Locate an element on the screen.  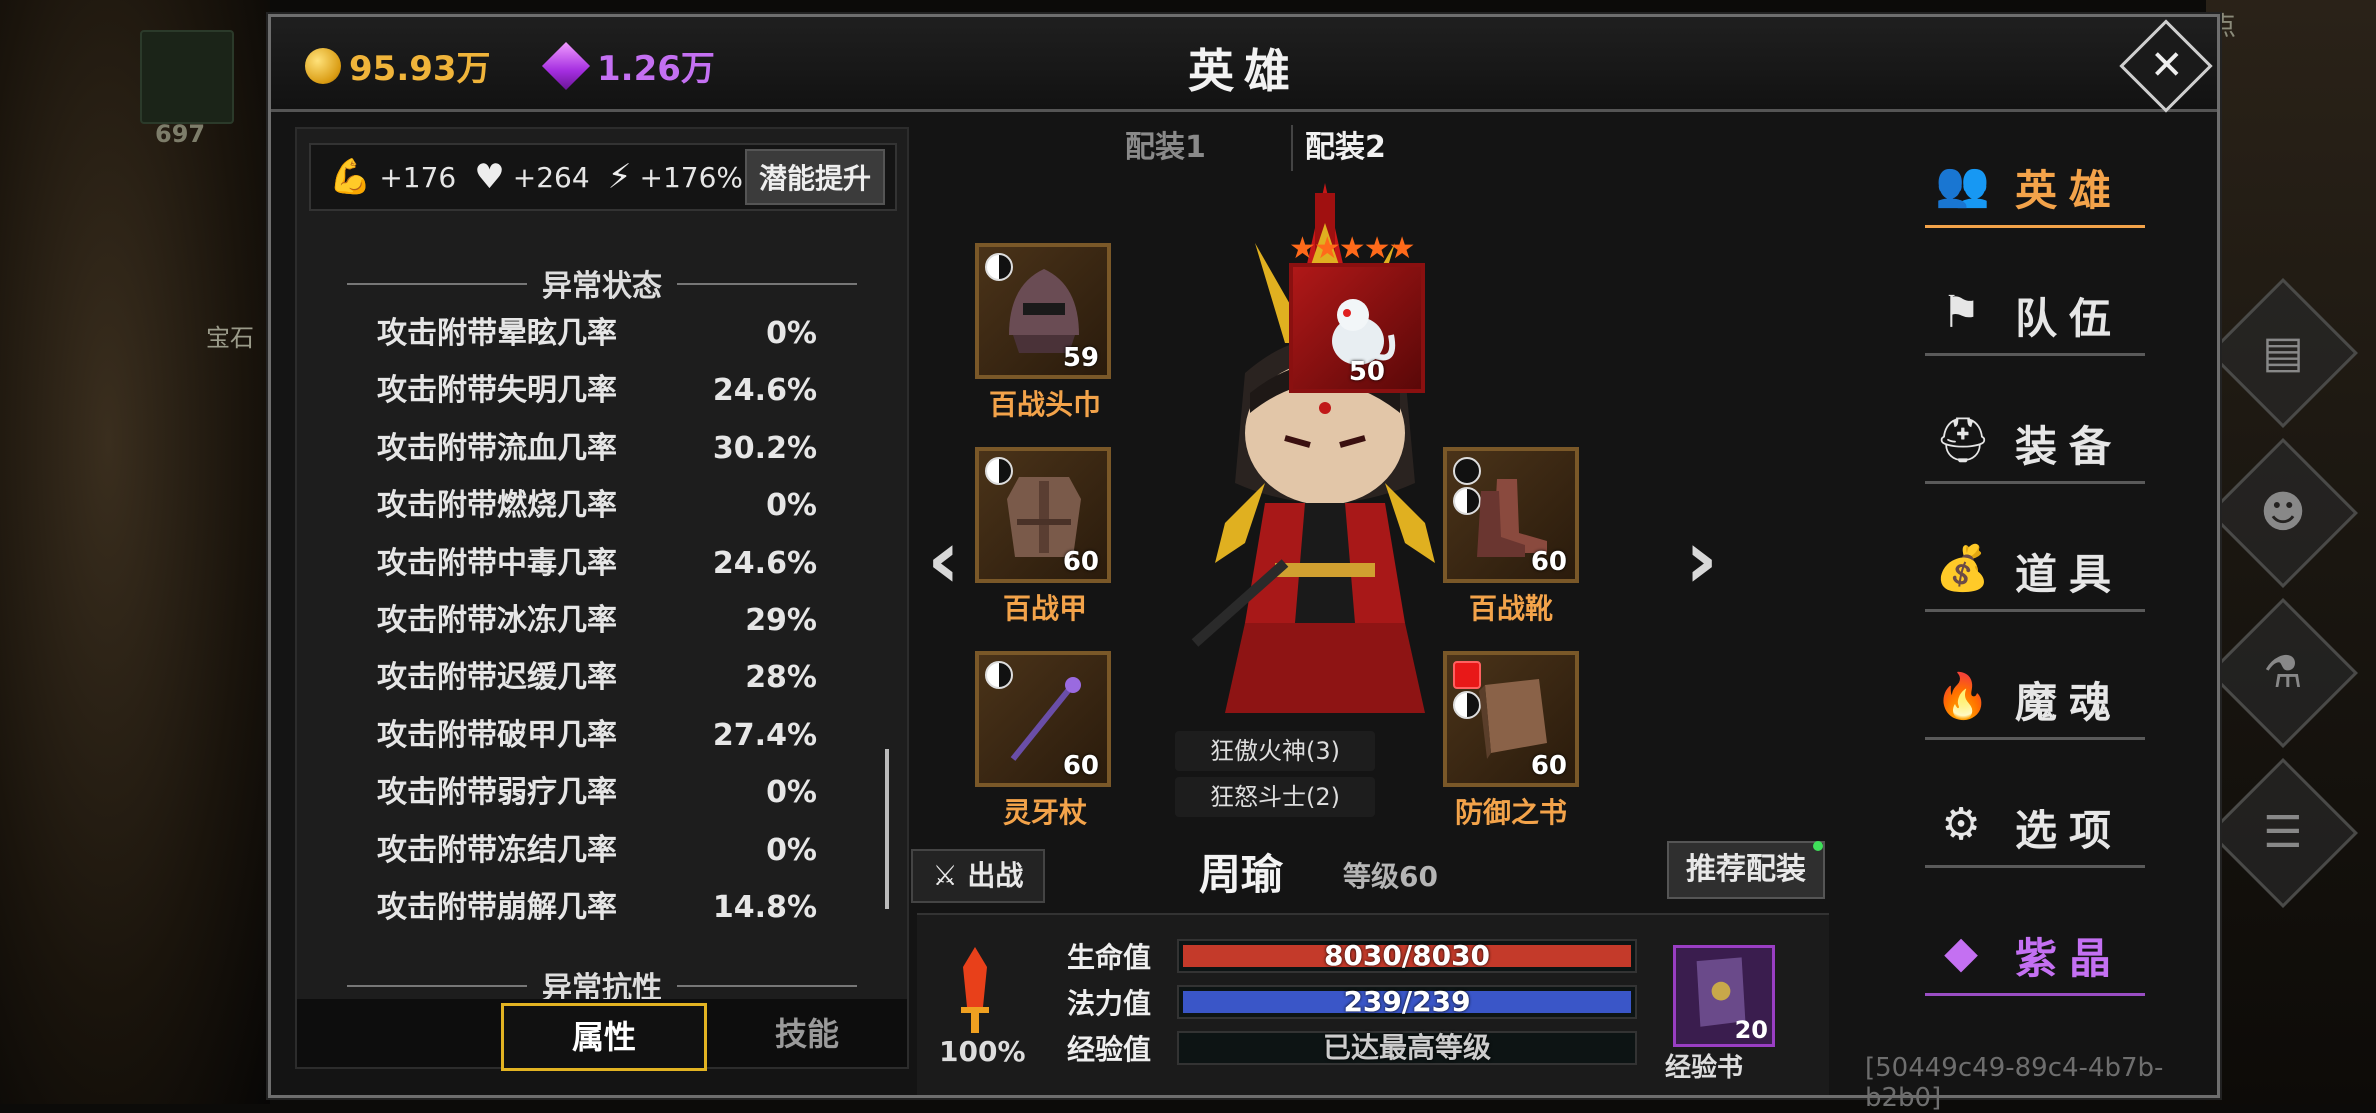
menu-label: 选项 is located at coordinates (2069, 830).